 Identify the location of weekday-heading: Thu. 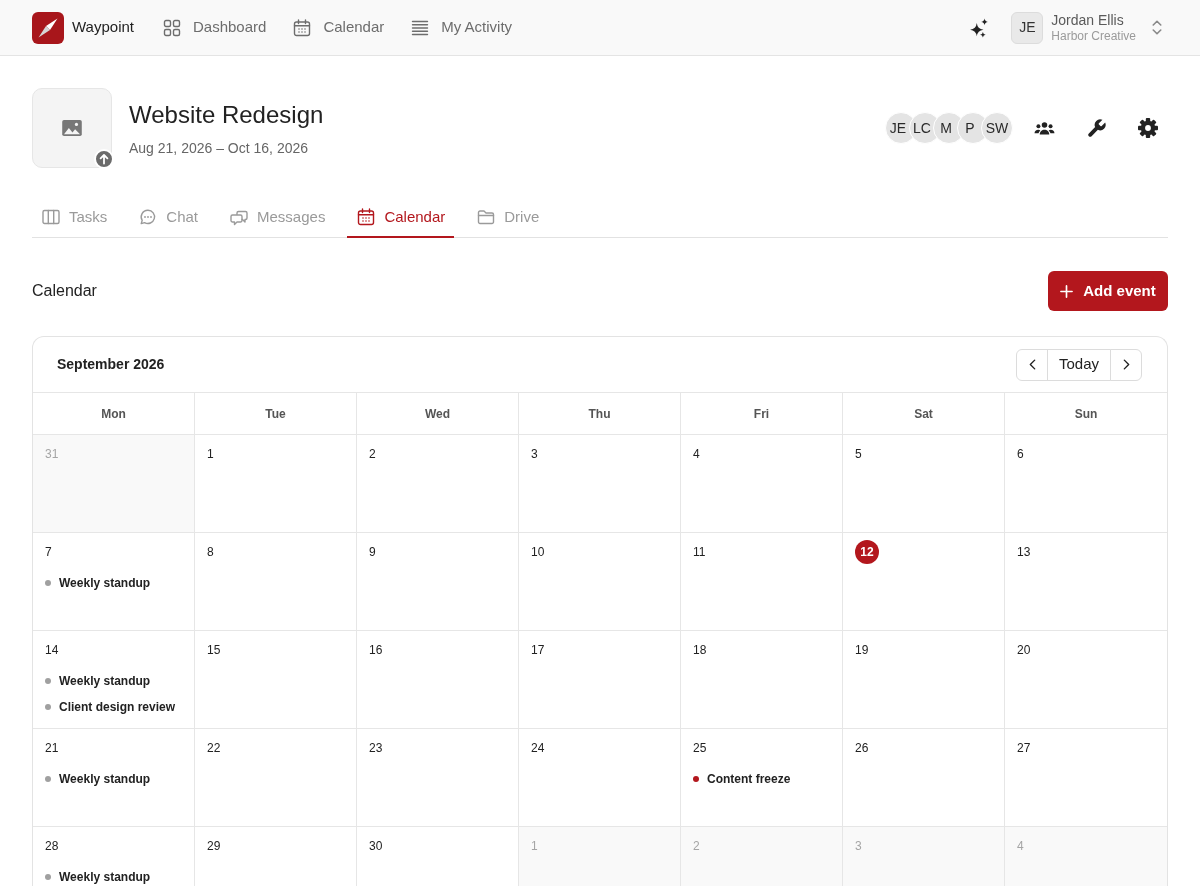
(600, 414).